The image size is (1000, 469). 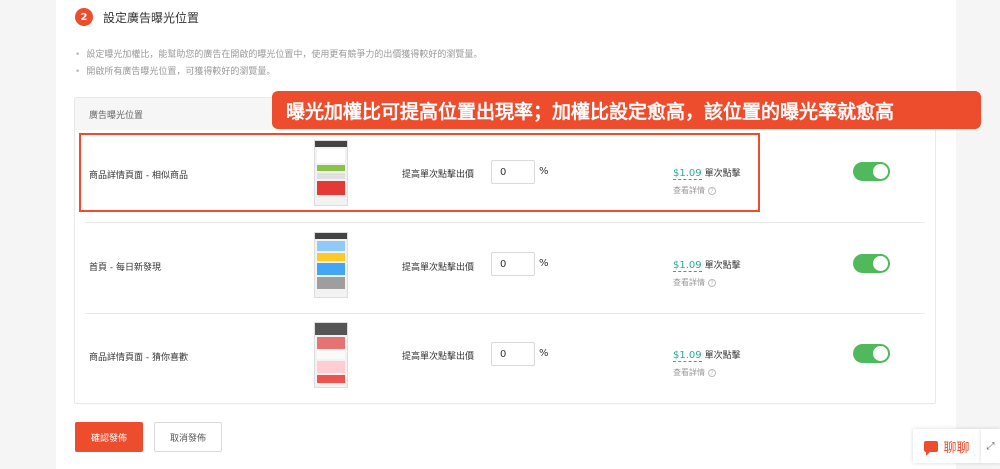 What do you see at coordinates (931, 448) in the screenshot?
I see `chat-bubble-icon` at bounding box center [931, 448].